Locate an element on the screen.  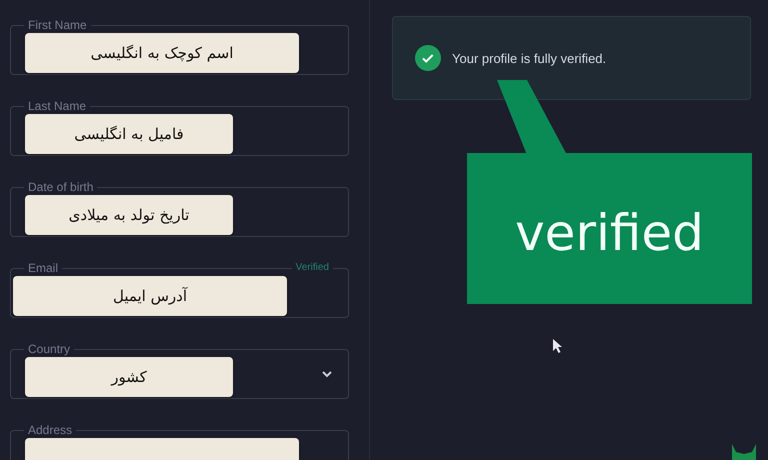
check-icon is located at coordinates (428, 58).